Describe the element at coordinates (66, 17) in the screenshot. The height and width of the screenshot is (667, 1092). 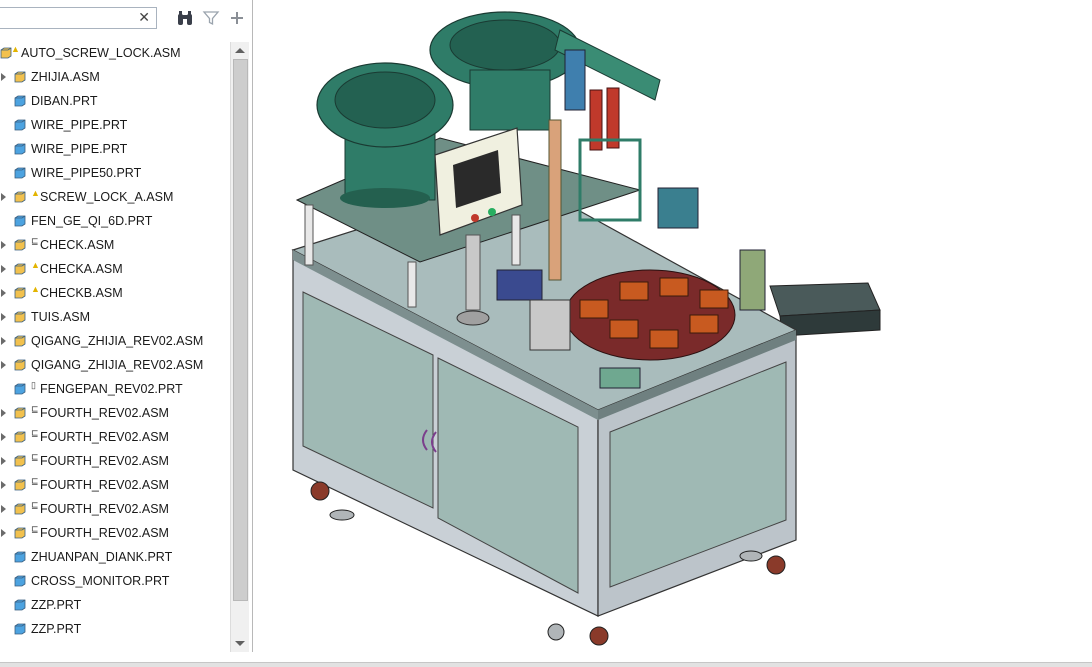
I see `search-input` at that location.